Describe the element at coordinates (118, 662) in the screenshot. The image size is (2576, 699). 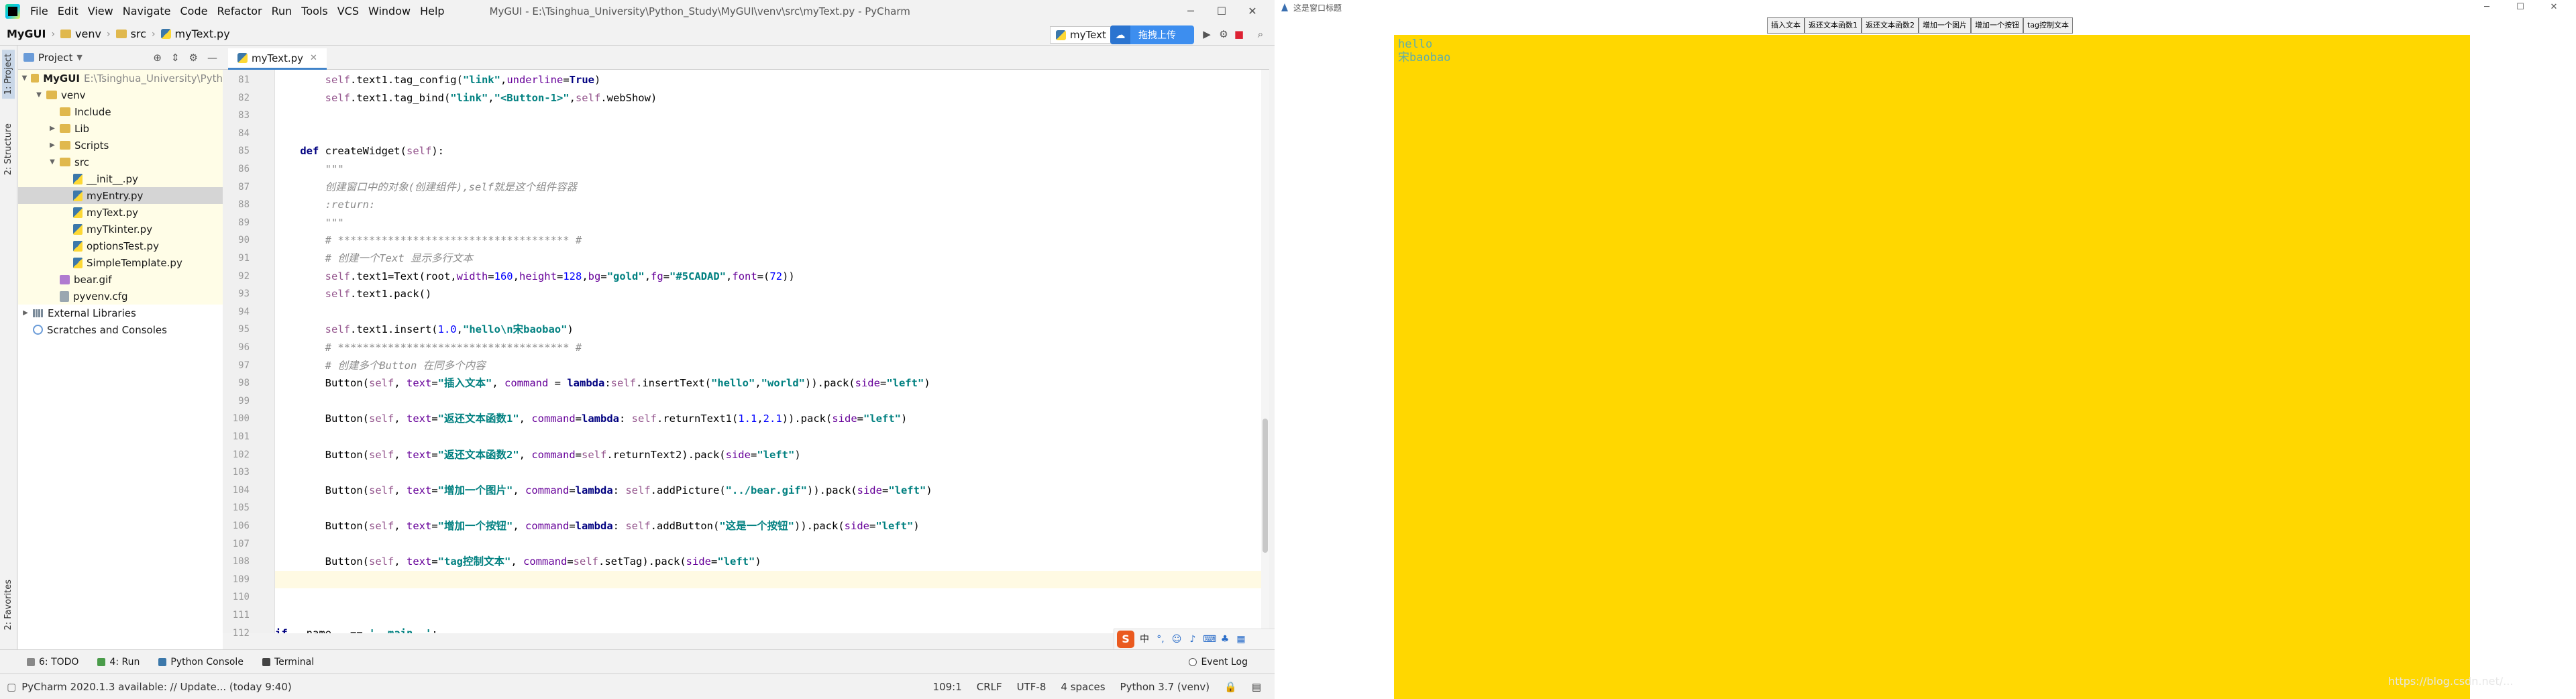
I see `tool-run: 4: Run` at that location.